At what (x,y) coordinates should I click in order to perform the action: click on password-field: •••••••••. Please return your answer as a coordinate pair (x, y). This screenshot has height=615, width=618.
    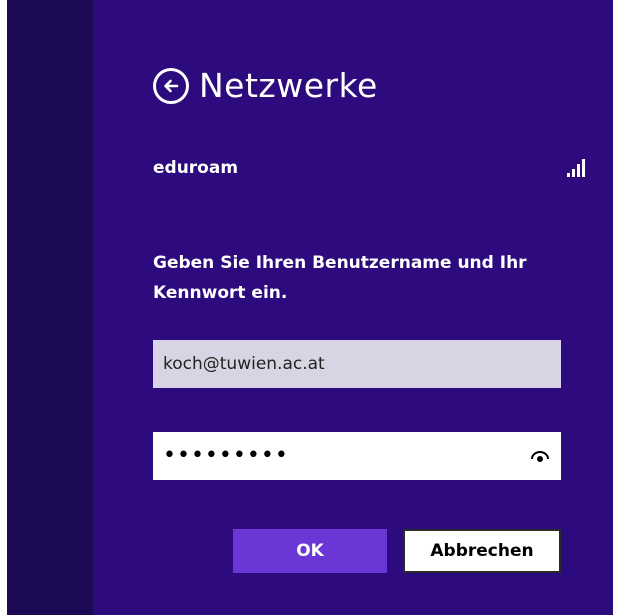
    Looking at the image, I should click on (357, 456).